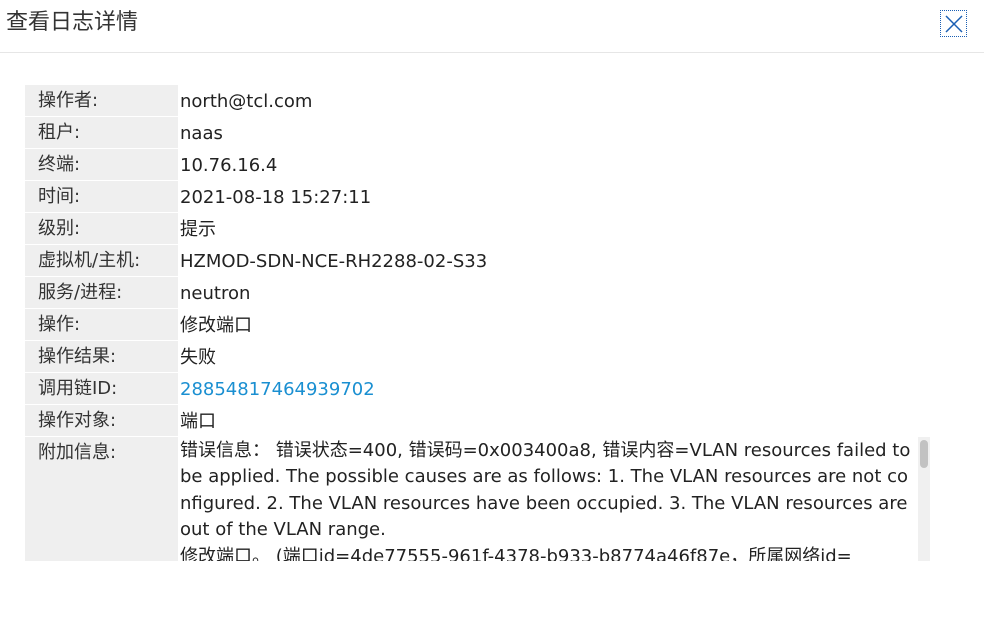 The image size is (984, 638). Describe the element at coordinates (215, 293) in the screenshot. I see `service-value: neutron` at that location.